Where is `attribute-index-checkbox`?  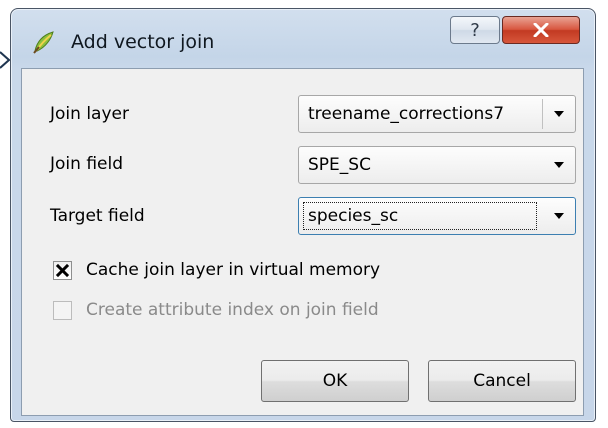 attribute-index-checkbox is located at coordinates (62, 310).